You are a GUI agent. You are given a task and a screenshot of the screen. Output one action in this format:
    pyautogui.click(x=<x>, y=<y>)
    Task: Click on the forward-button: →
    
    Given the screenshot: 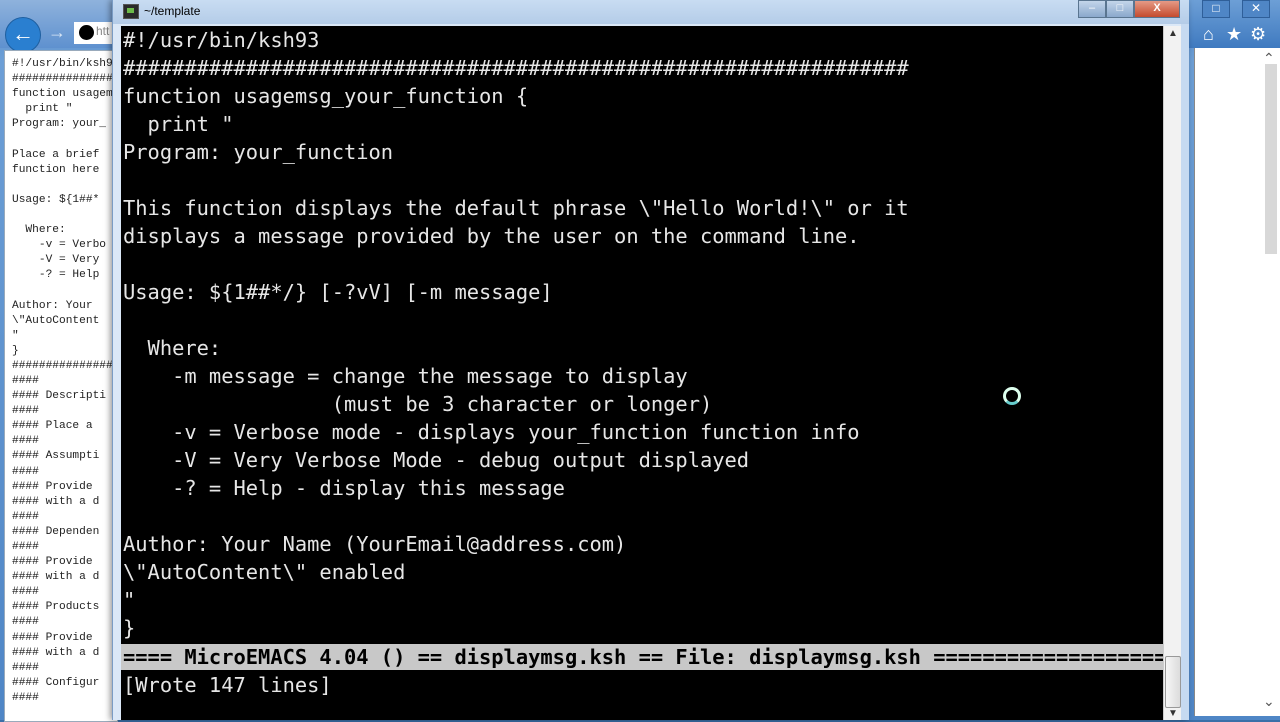 What is the action you would take?
    pyautogui.click(x=57, y=32)
    